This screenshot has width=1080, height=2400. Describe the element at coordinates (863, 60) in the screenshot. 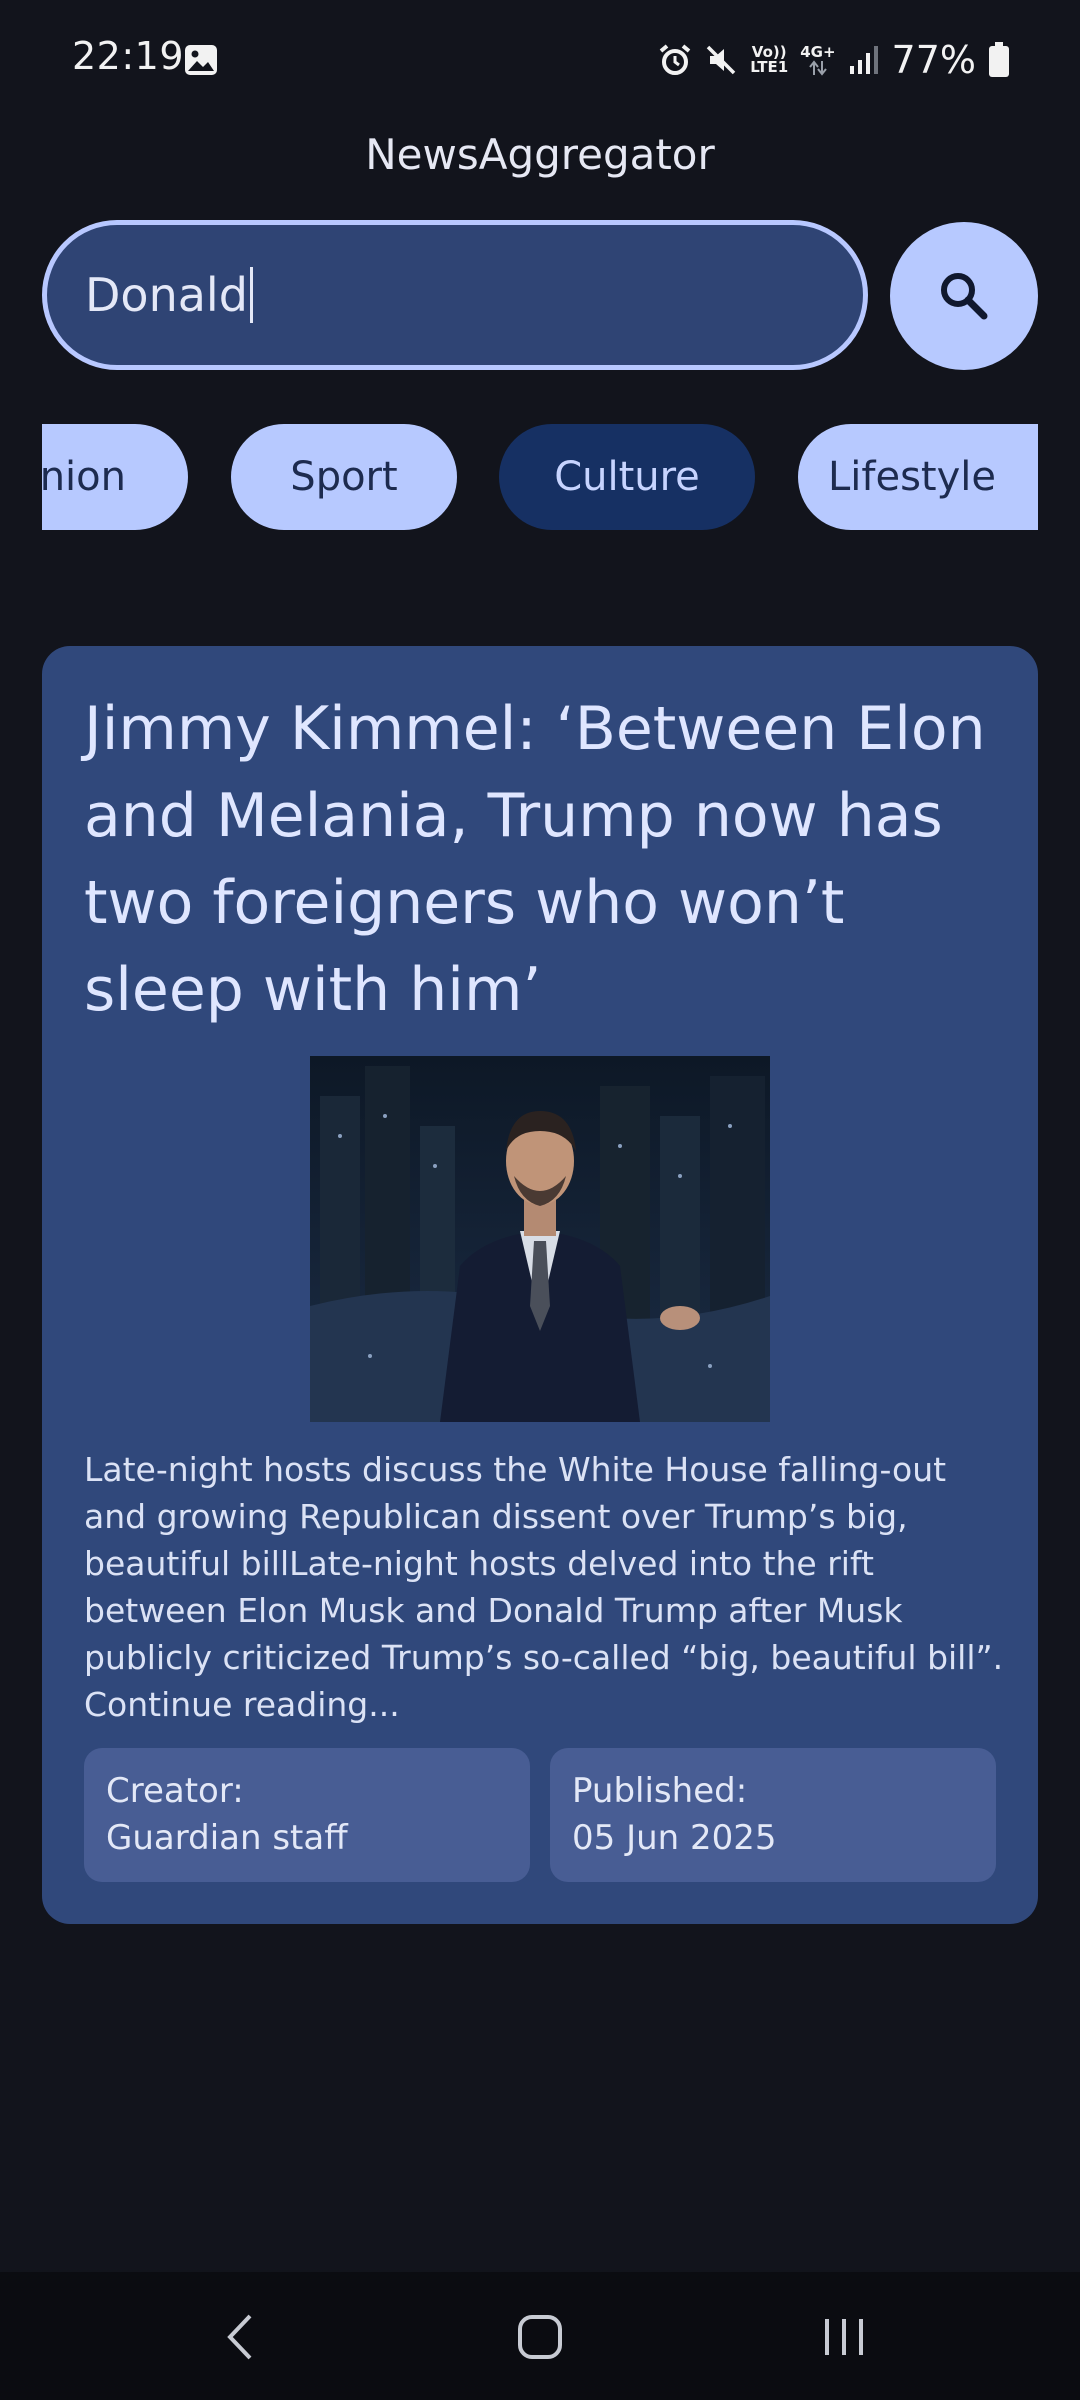

I see `signal-icon` at that location.